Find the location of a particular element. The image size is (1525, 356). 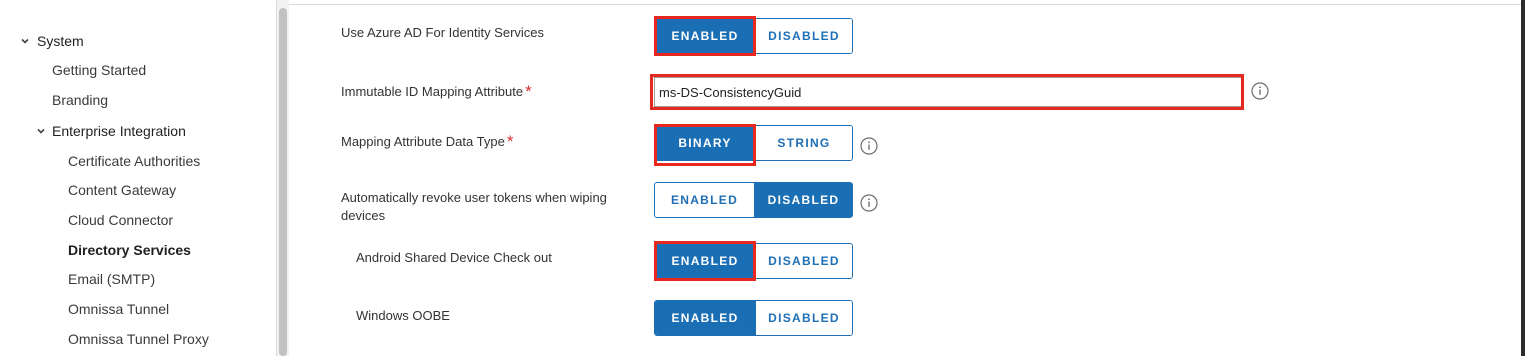

azure-ad-toggle: ENABLED DISABLED is located at coordinates (753, 36).